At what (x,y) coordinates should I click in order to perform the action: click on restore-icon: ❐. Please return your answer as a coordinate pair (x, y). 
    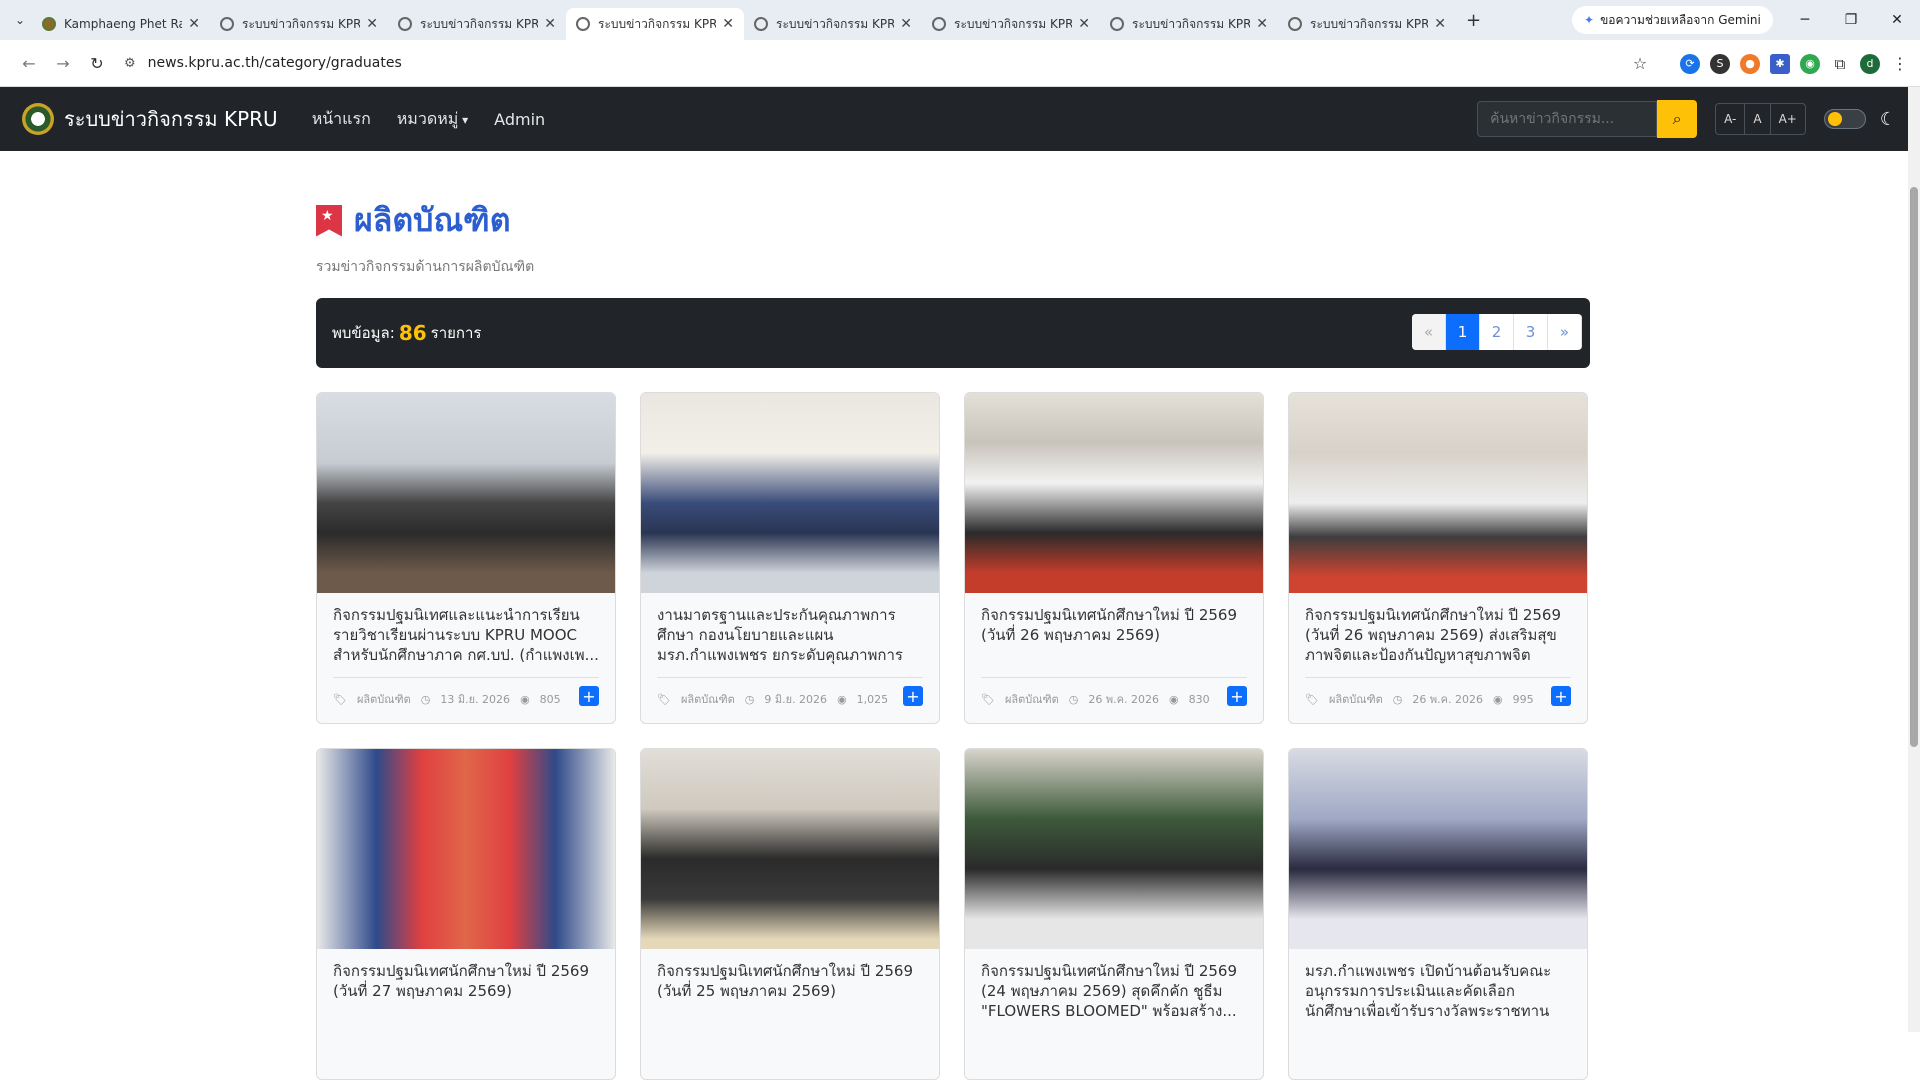
    Looking at the image, I should click on (1851, 20).